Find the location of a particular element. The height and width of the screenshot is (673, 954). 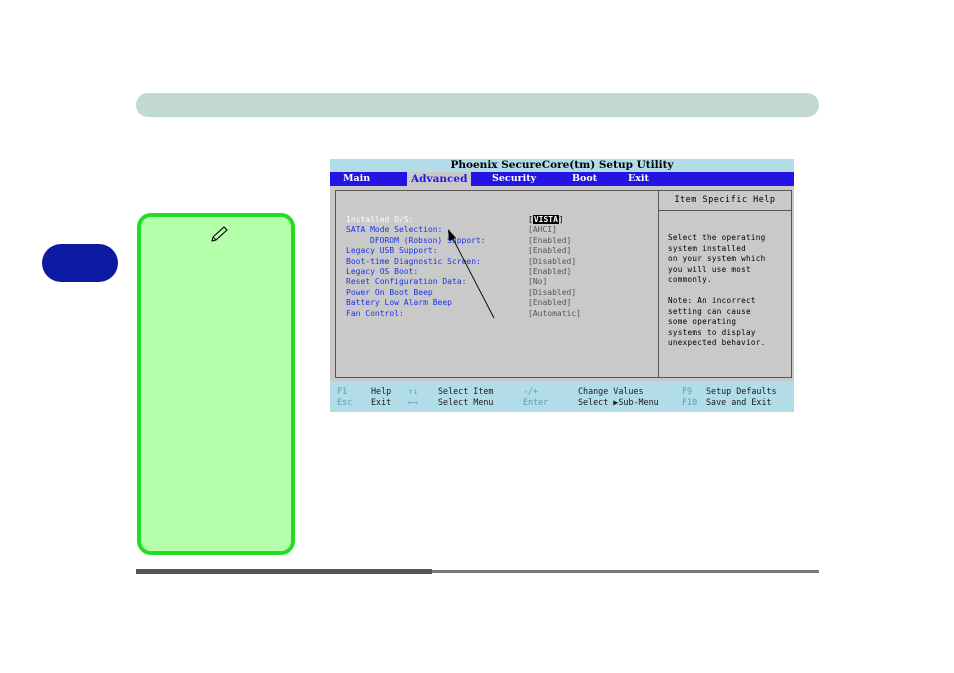

help-line: system installed is located at coordinates (707, 248).